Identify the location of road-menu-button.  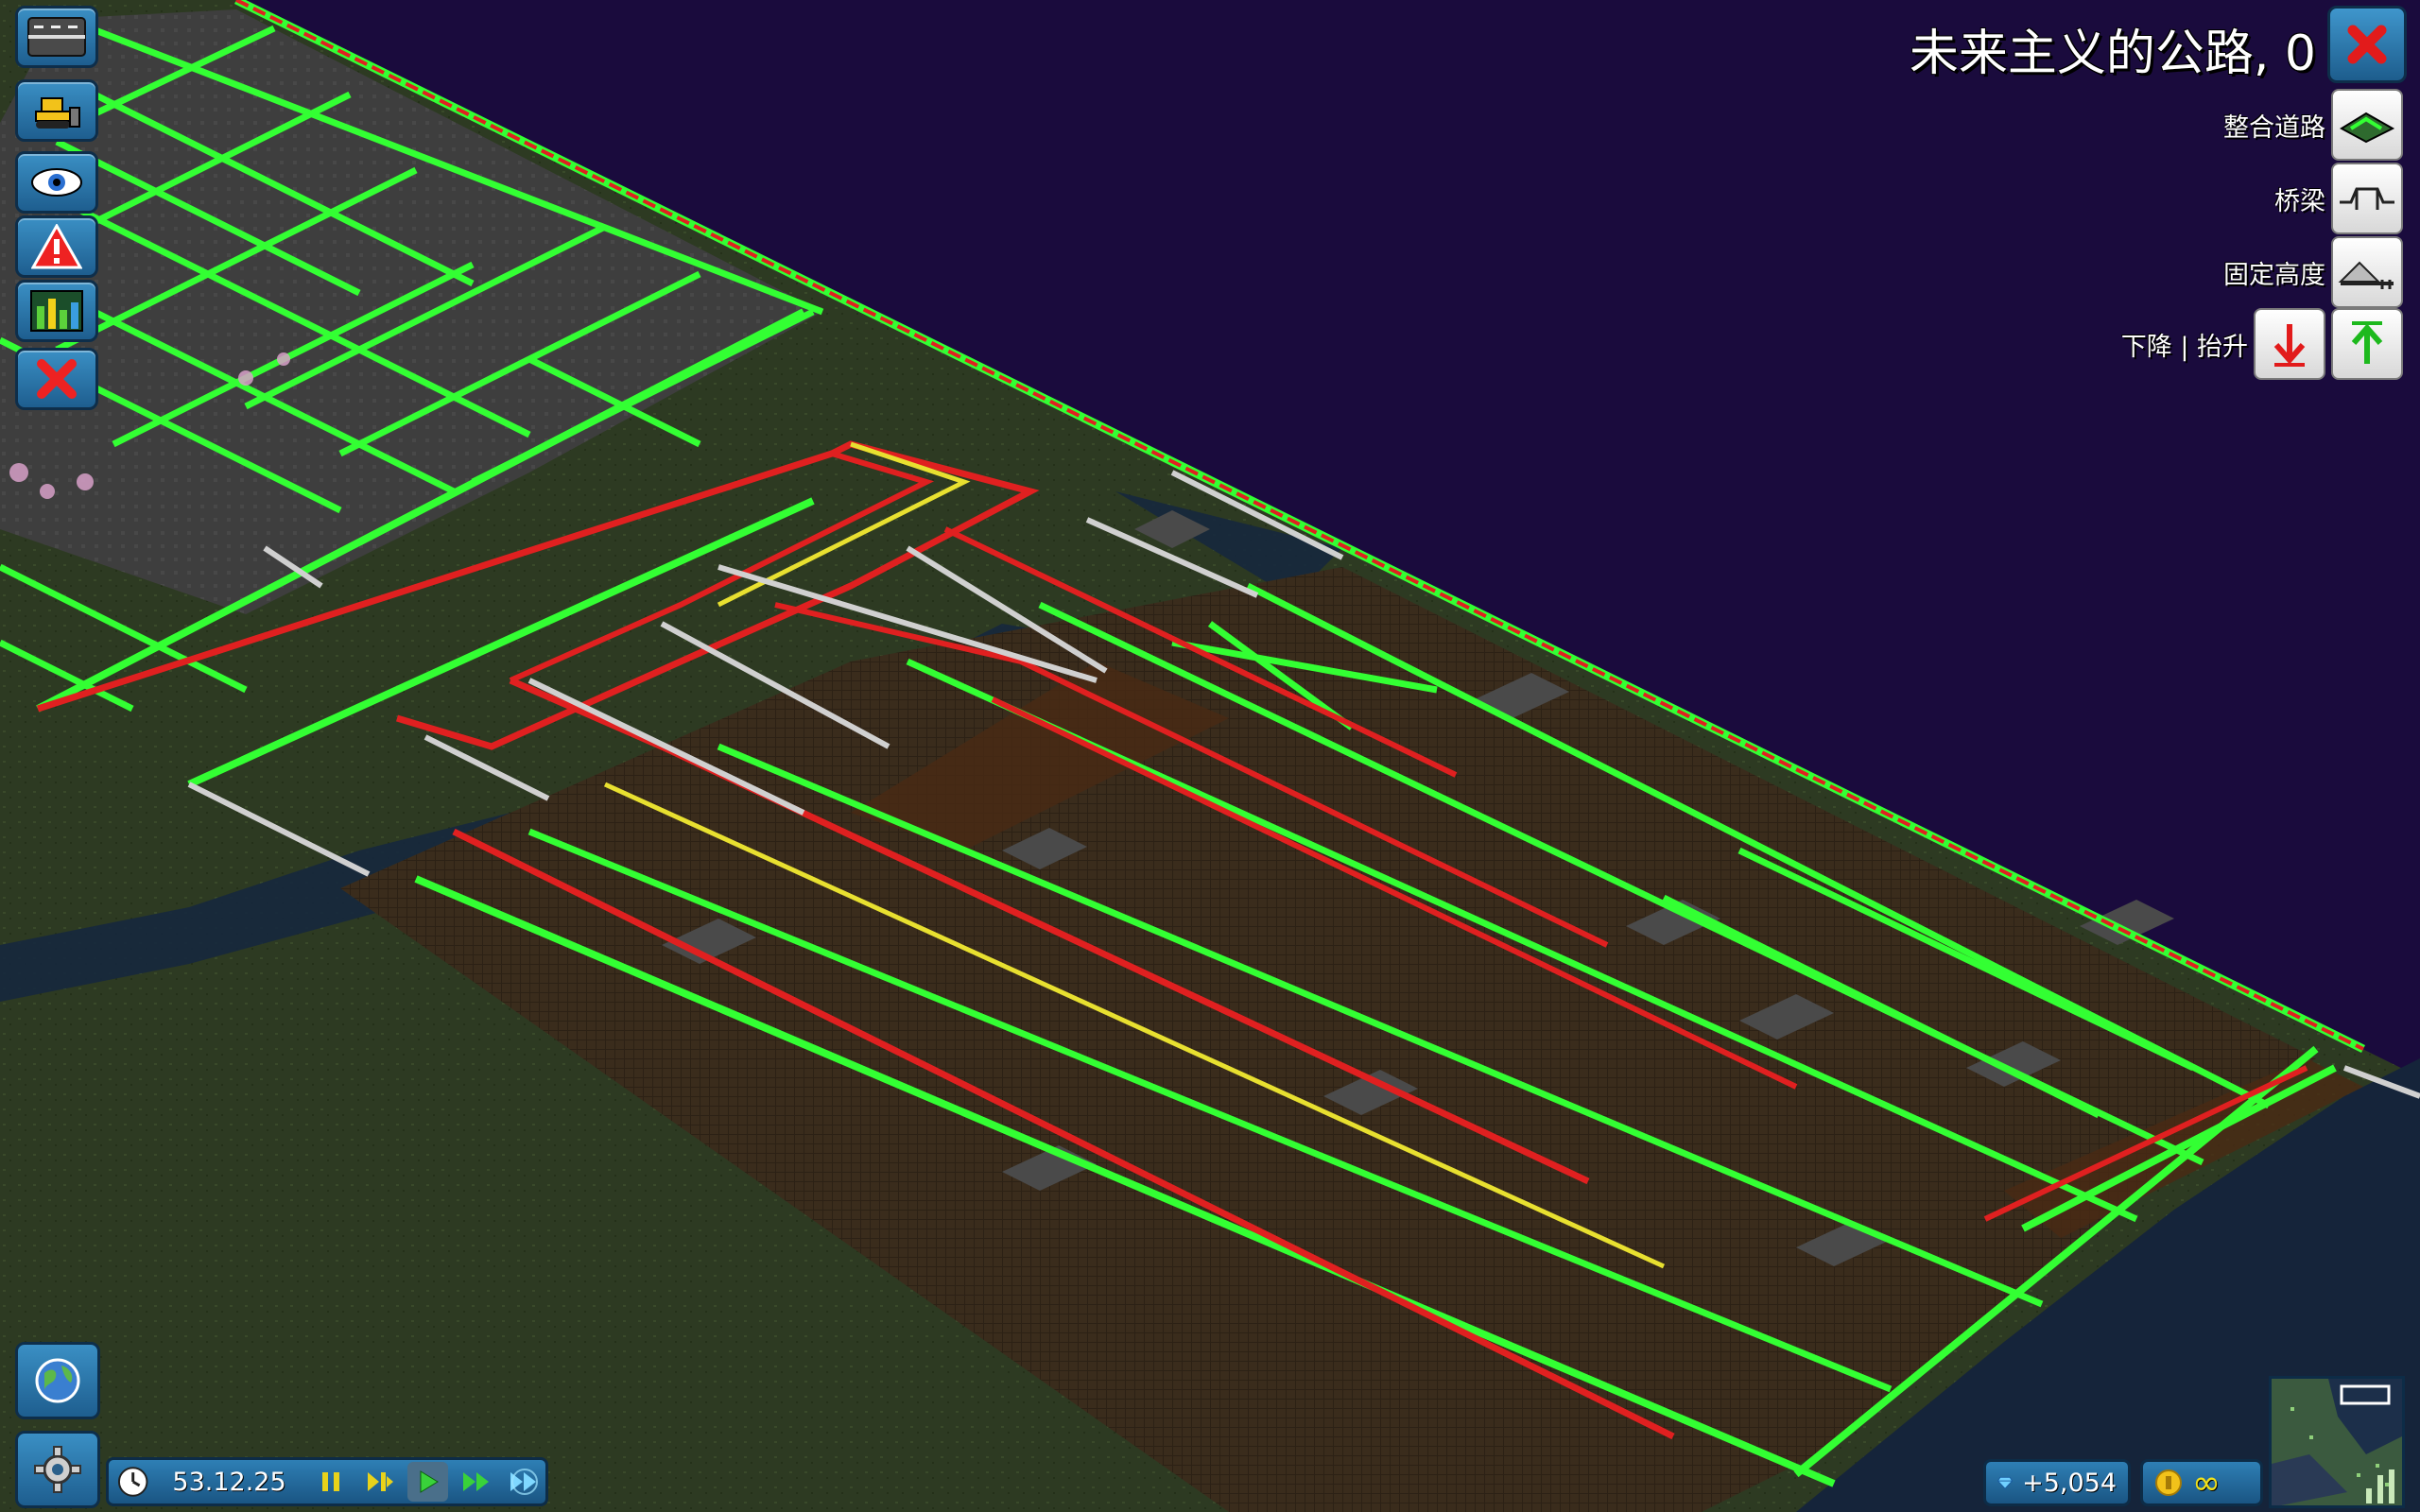
(56, 37).